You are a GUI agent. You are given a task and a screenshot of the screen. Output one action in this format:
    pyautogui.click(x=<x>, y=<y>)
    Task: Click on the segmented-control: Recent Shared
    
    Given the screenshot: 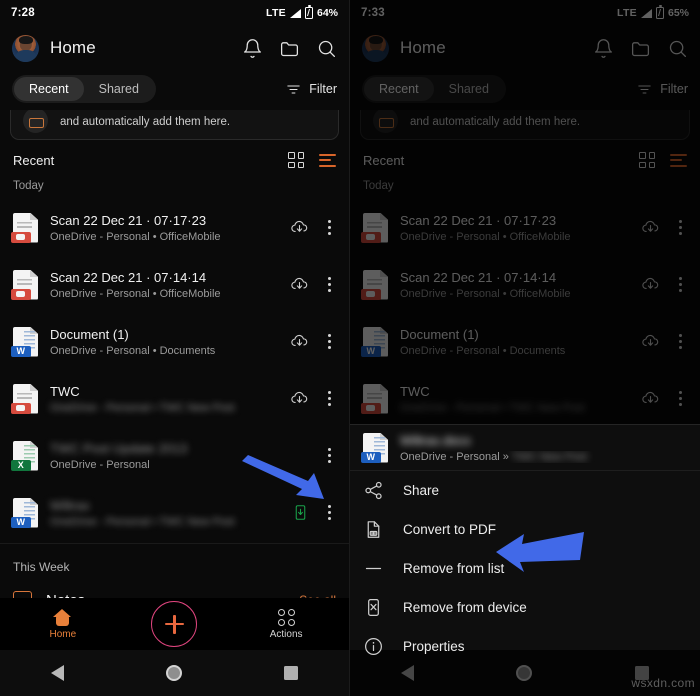 What is the action you would take?
    pyautogui.click(x=84, y=89)
    